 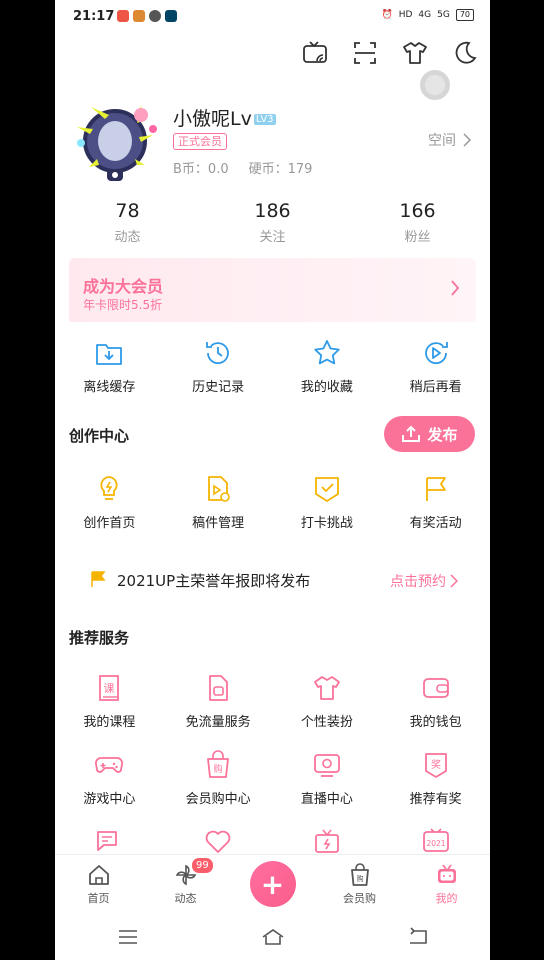 I want to click on reserve-link: 点击预约, so click(x=424, y=581).